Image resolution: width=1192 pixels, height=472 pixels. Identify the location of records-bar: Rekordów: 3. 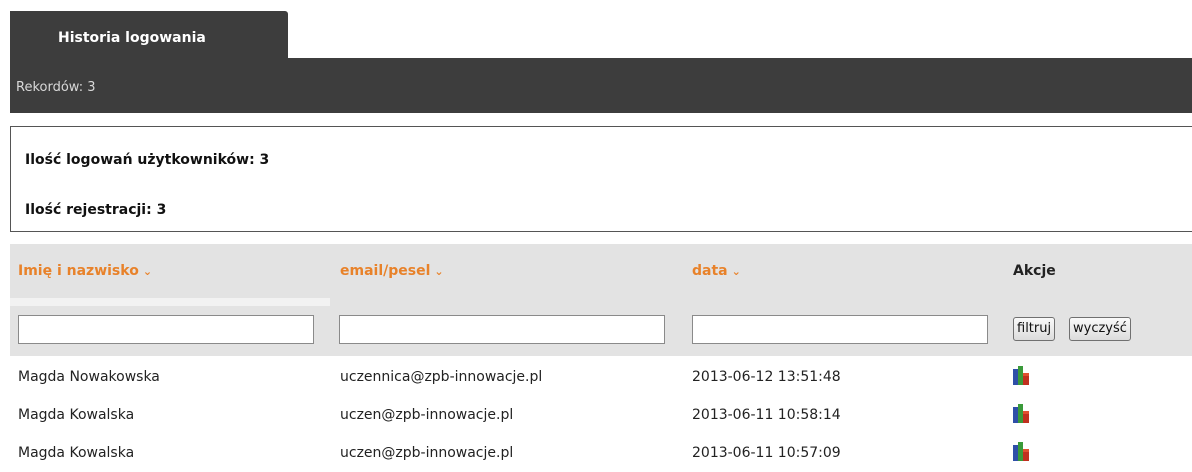
(601, 85).